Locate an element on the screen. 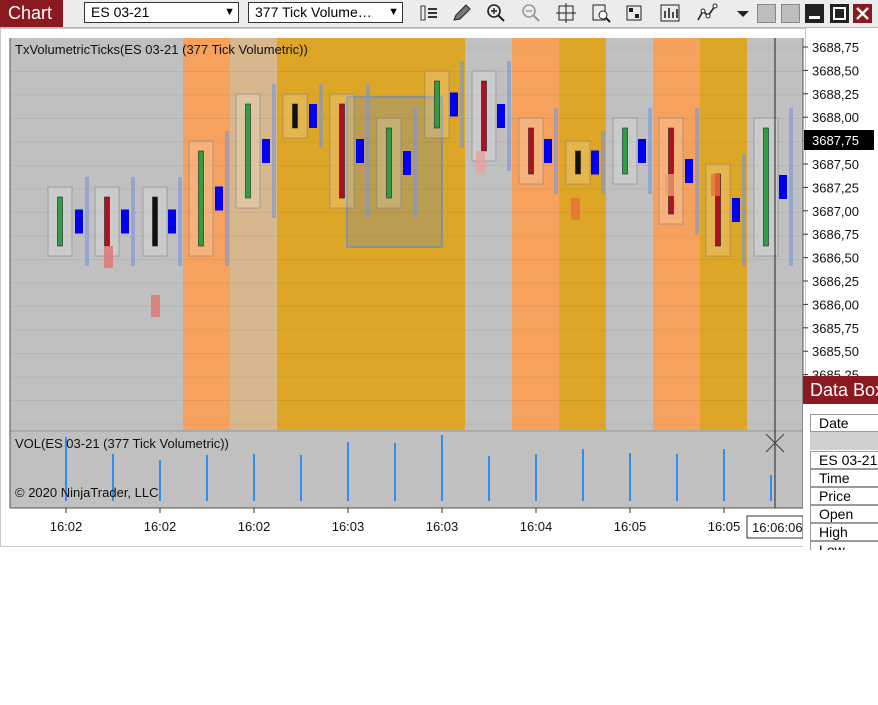  databox-row-blank is located at coordinates (844, 441).